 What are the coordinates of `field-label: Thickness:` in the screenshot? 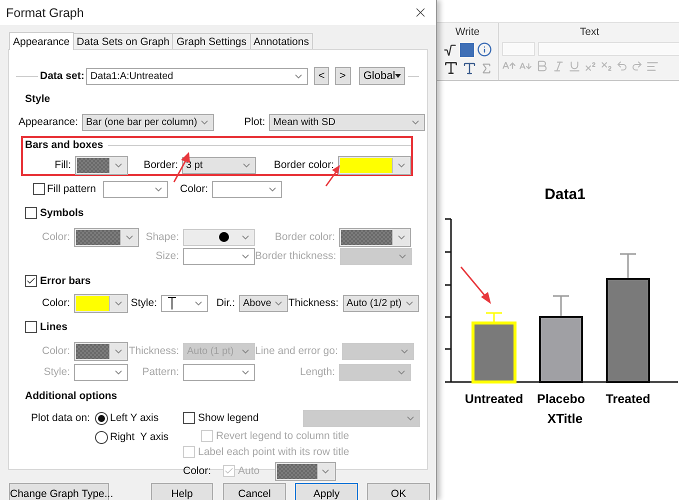 It's located at (314, 303).